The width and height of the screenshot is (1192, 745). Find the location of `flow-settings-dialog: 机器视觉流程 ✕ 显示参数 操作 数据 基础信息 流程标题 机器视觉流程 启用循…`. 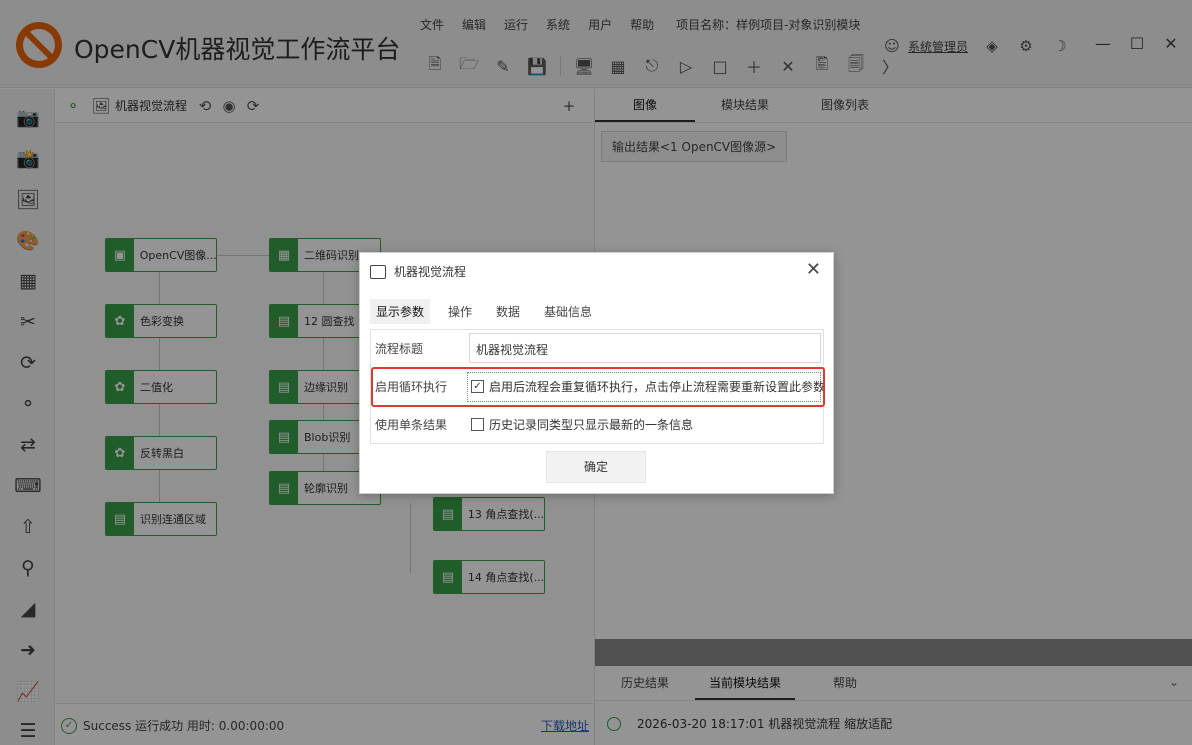

flow-settings-dialog: 机器视觉流程 ✕ 显示参数 操作 数据 基础信息 流程标题 机器视觉流程 启用循… is located at coordinates (596, 373).